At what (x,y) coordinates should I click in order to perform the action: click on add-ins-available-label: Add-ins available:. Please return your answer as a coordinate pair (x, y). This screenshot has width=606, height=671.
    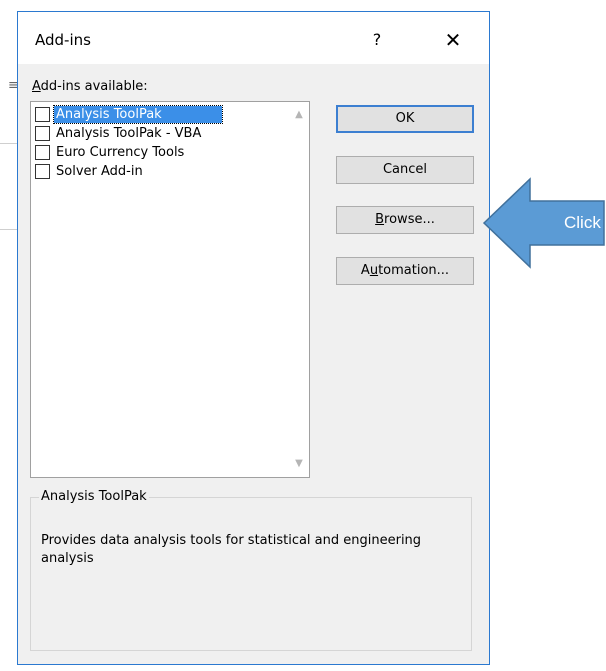
    Looking at the image, I should click on (90, 86).